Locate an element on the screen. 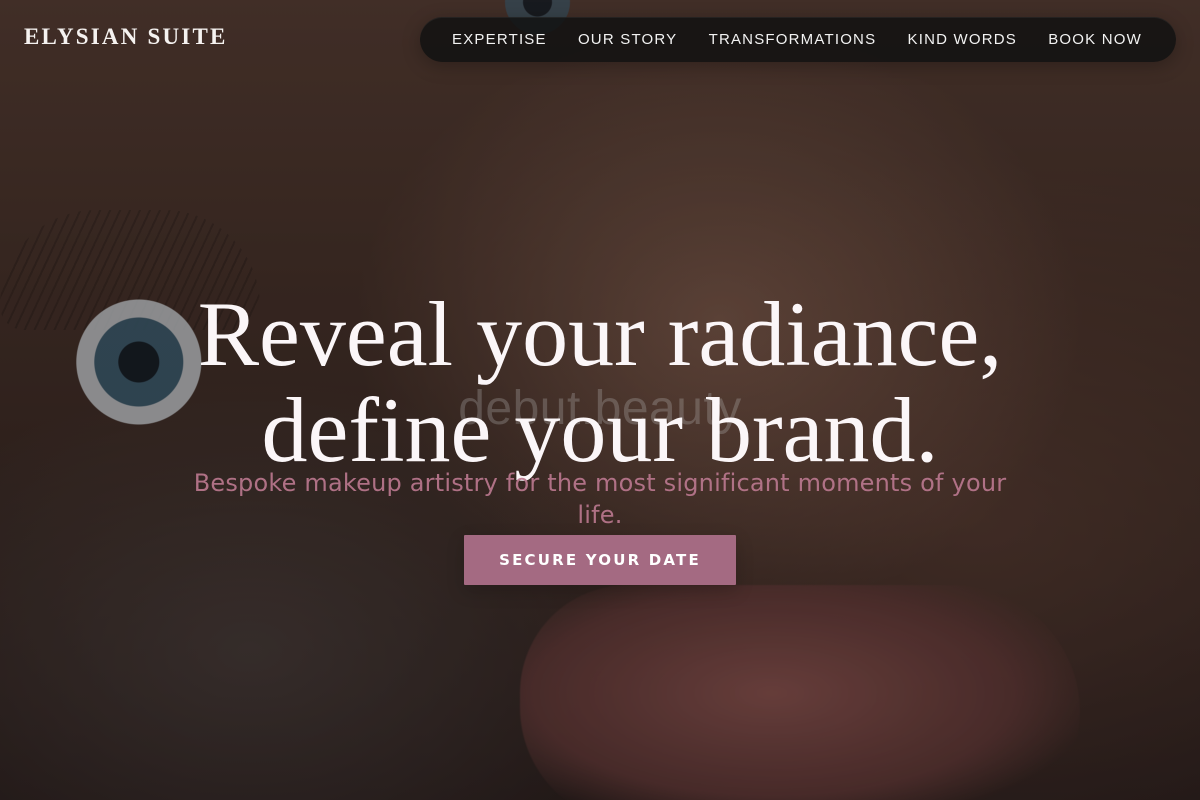  hero-headline-line-2: define your brand. is located at coordinates (600, 429).